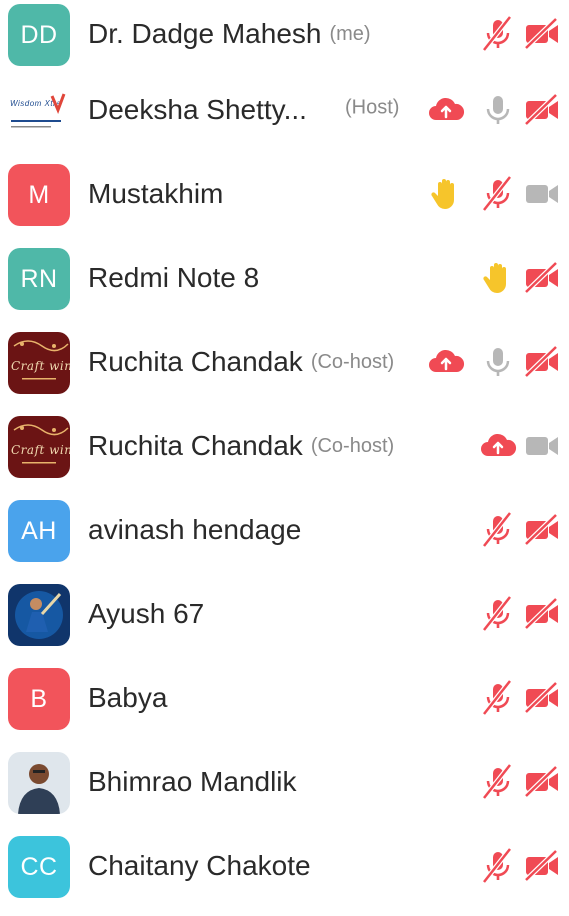  Describe the element at coordinates (284, 622) in the screenshot. I see `participant-row: Ayush 67` at that location.